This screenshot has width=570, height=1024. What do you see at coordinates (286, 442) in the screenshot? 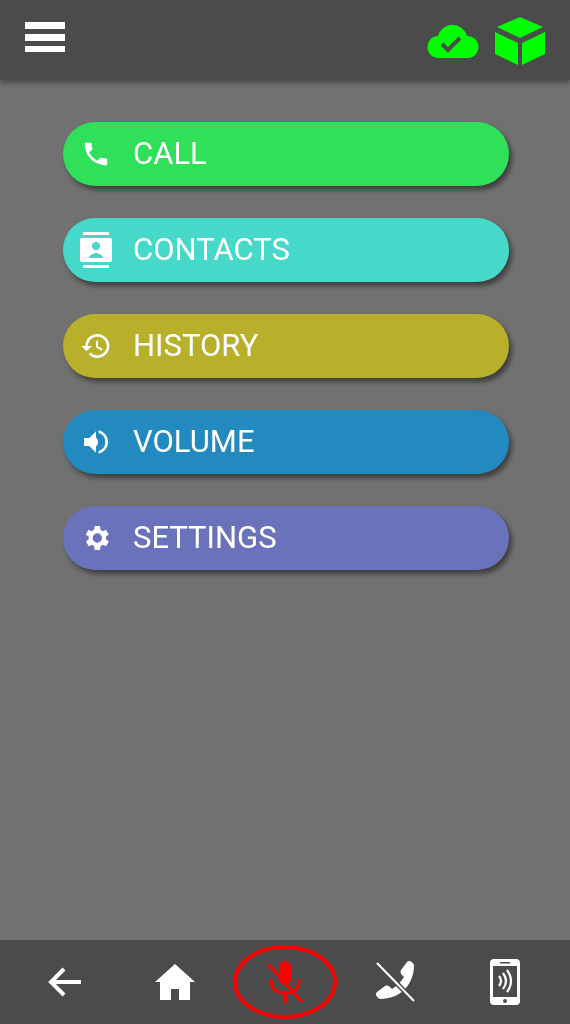
I see `menu-button: VOLUME` at bounding box center [286, 442].